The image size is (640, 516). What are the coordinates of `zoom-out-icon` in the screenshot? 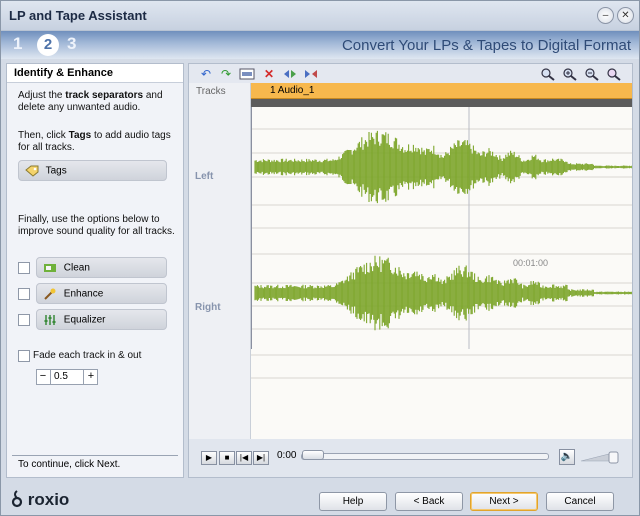 It's located at (592, 74).